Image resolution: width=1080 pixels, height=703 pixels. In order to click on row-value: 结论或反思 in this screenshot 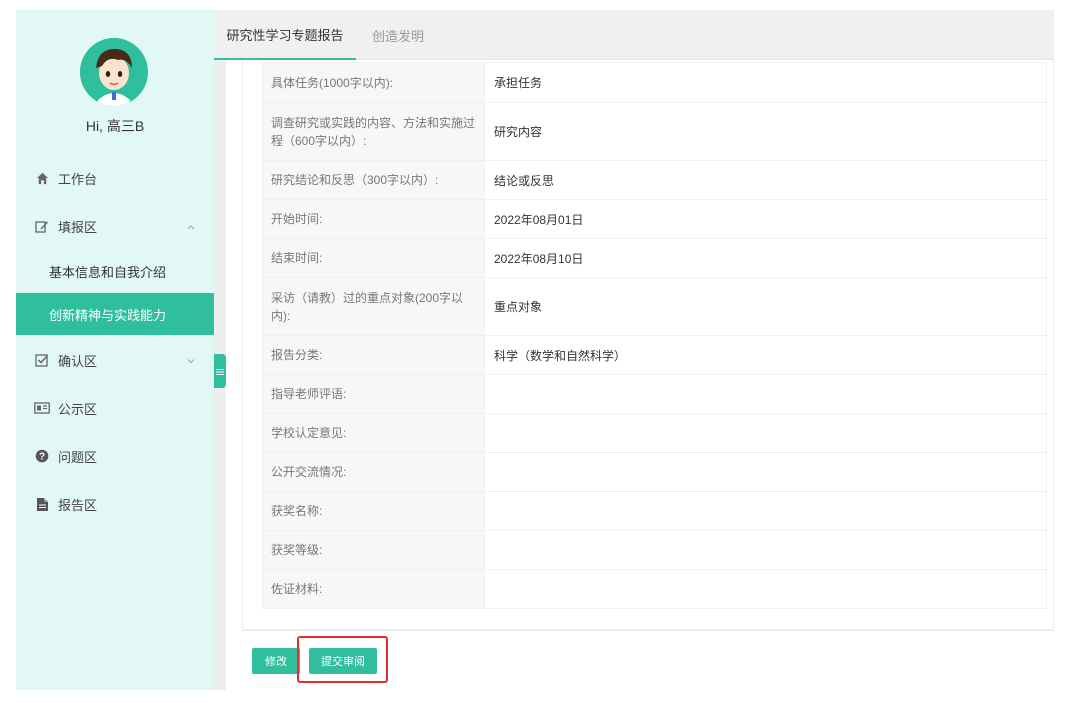, I will do `click(765, 180)`.